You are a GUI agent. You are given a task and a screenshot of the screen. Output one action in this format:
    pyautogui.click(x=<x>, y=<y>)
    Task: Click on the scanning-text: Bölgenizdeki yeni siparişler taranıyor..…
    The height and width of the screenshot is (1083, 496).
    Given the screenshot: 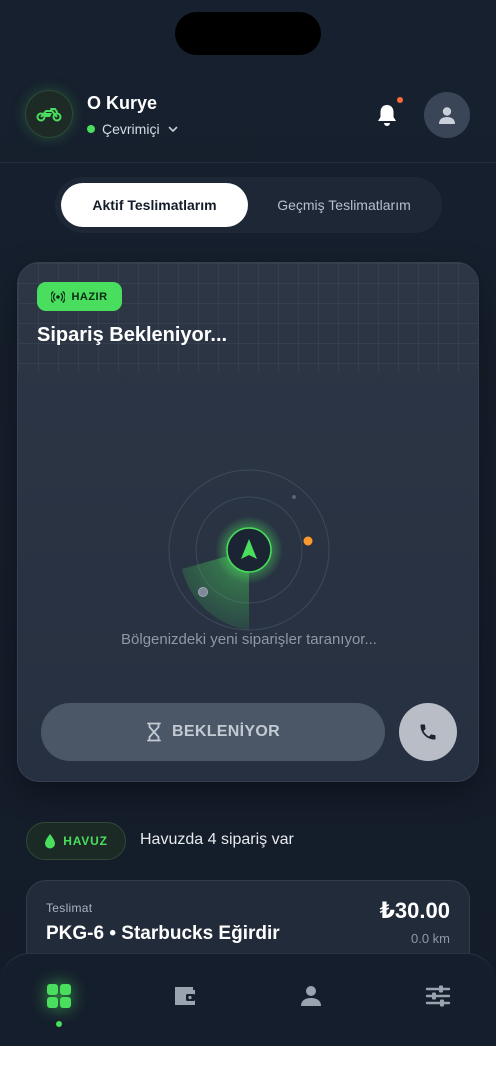 What is the action you would take?
    pyautogui.click(x=249, y=639)
    